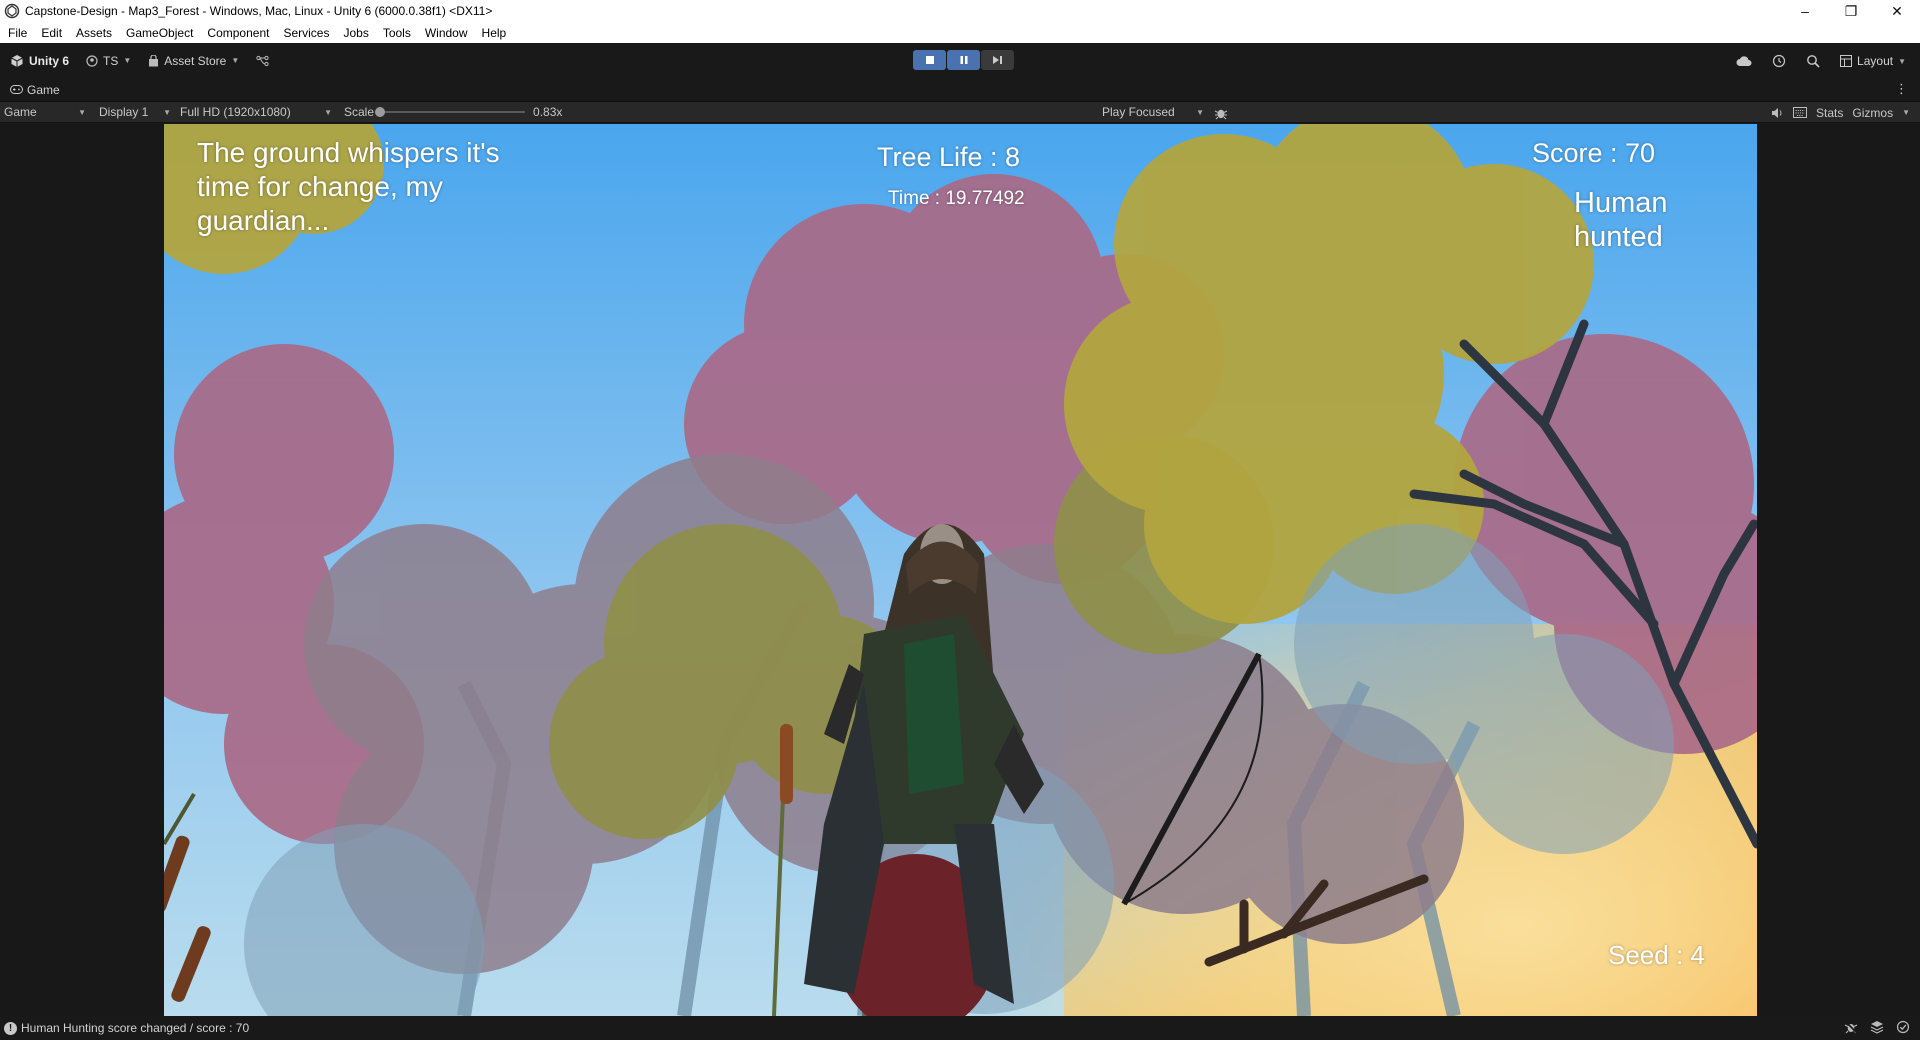 This screenshot has width=1920, height=1040. What do you see at coordinates (956, 198) in the screenshot?
I see `hud-timer: Time : 19.77492` at bounding box center [956, 198].